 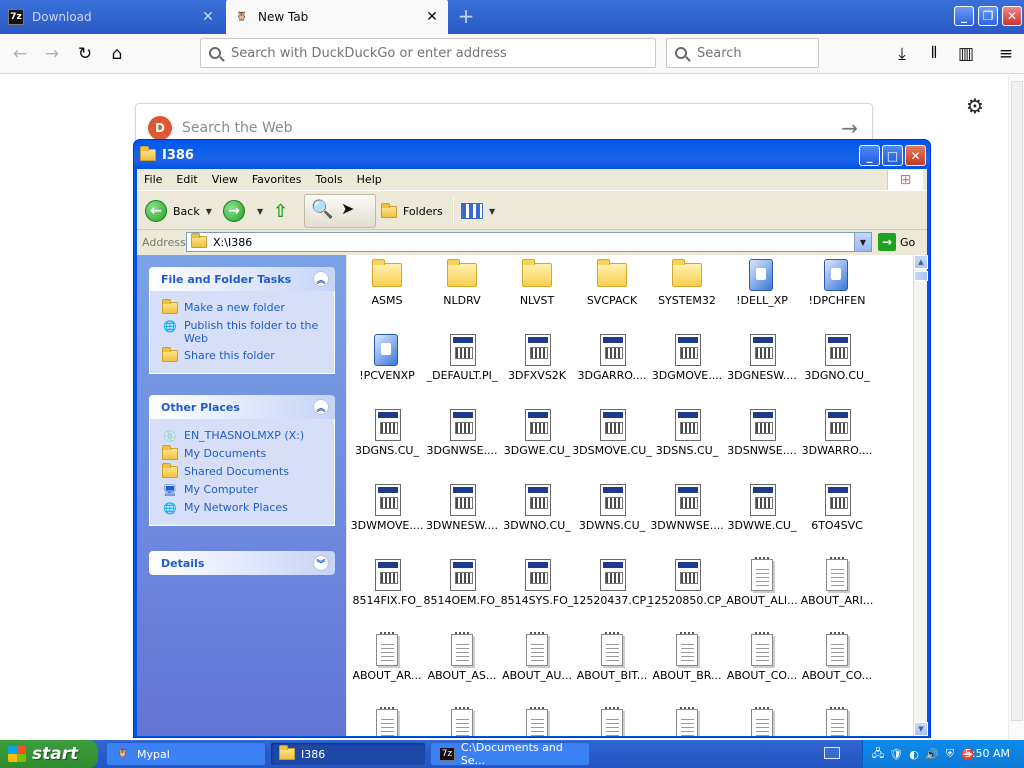 What do you see at coordinates (186, 179) in the screenshot?
I see `menu-edit: Edit` at bounding box center [186, 179].